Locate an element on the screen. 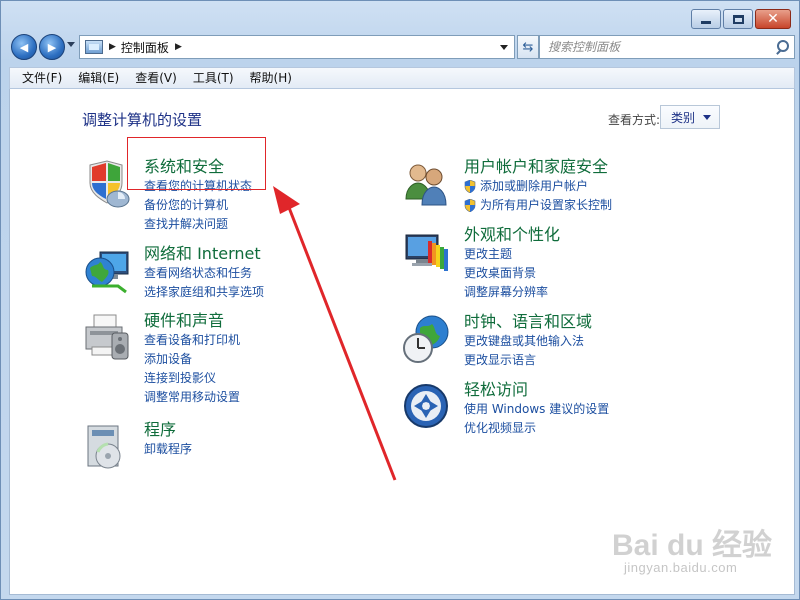  category-body: 时钟、语言和区域 更改键盘或其他输入法 更改显示语言 is located at coordinates (528, 341).